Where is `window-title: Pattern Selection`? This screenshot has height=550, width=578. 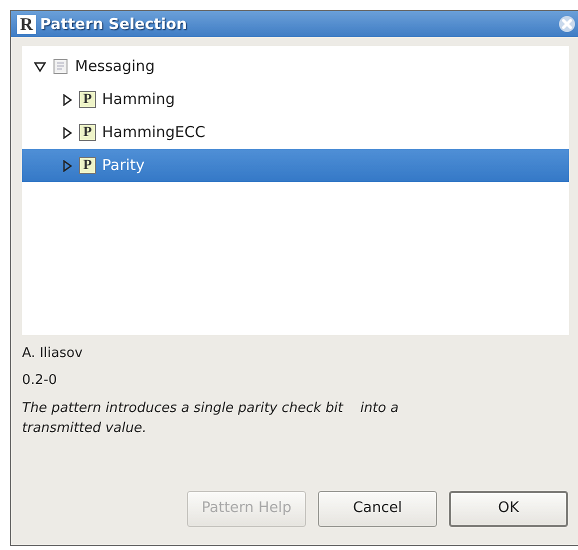
window-title: Pattern Selection is located at coordinates (114, 24).